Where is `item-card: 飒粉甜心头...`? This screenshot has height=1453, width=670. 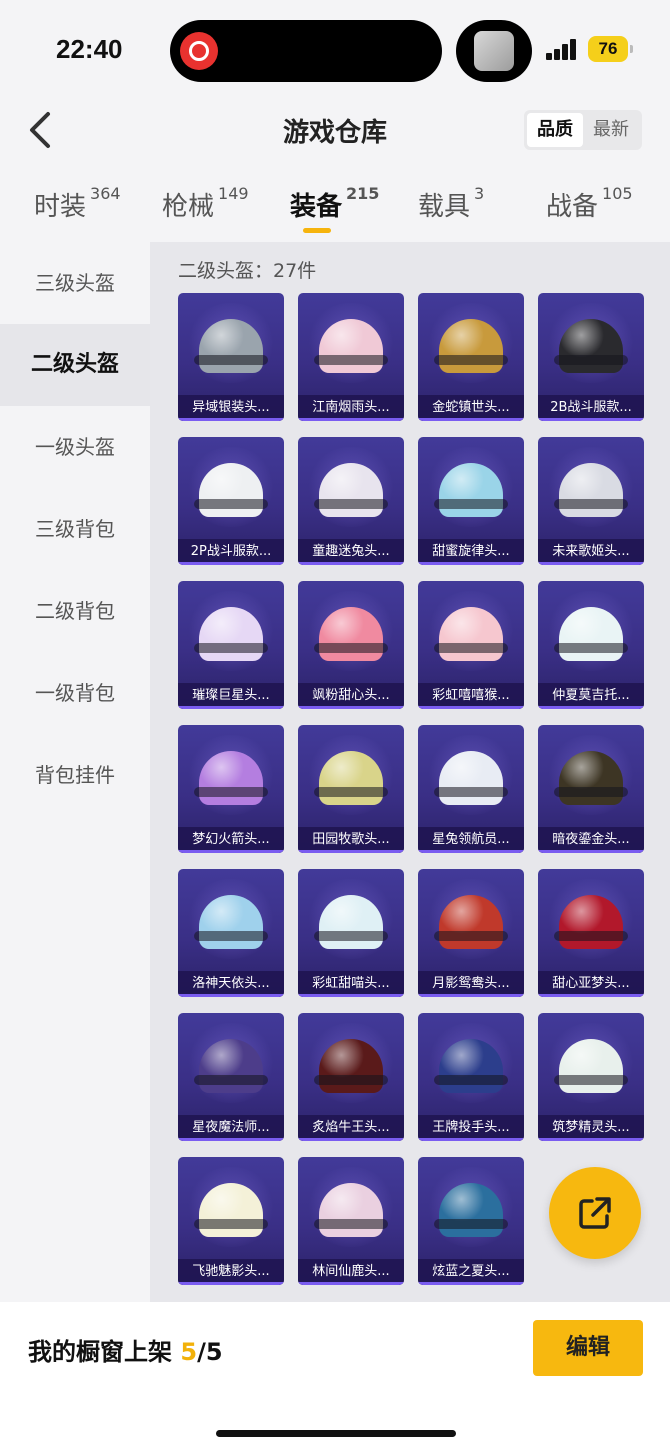
item-card: 飒粉甜心头... is located at coordinates (351, 645).